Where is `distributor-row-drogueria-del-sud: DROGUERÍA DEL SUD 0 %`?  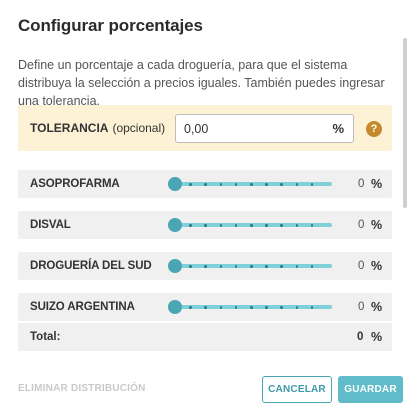
distributor-row-drogueria-del-sud: DROGUERÍA DEL SUD 0 % is located at coordinates (205, 266).